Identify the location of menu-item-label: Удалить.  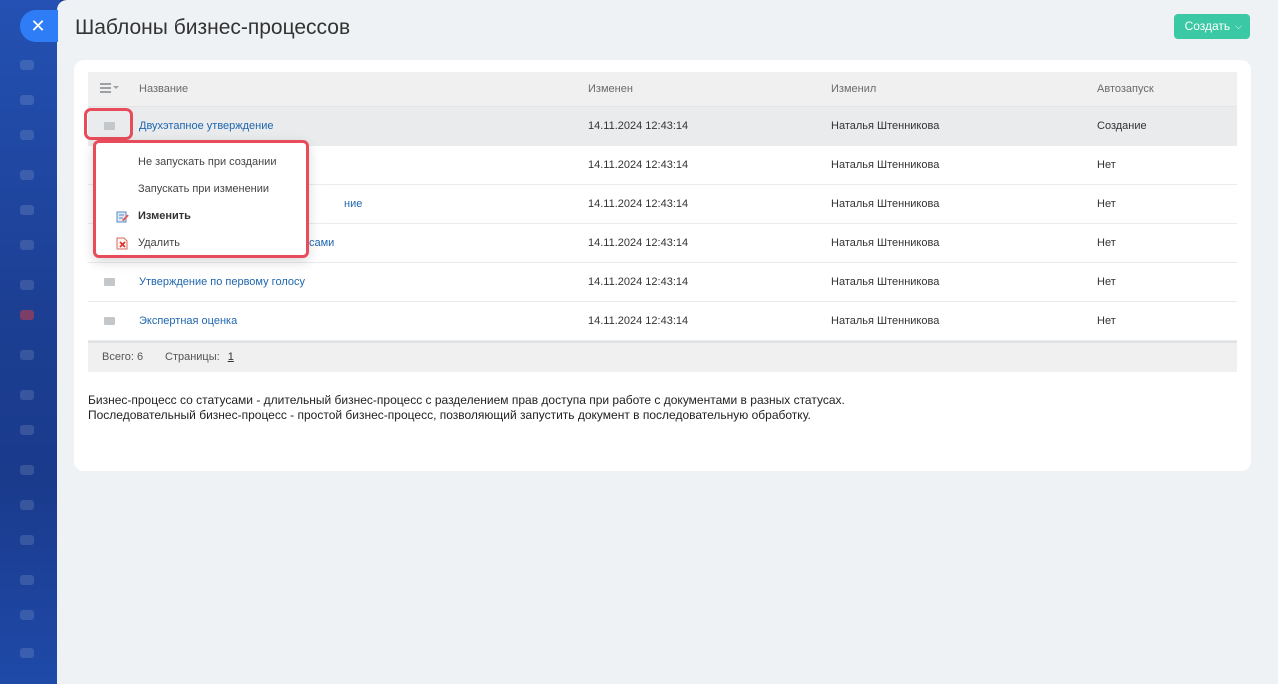
(159, 243).